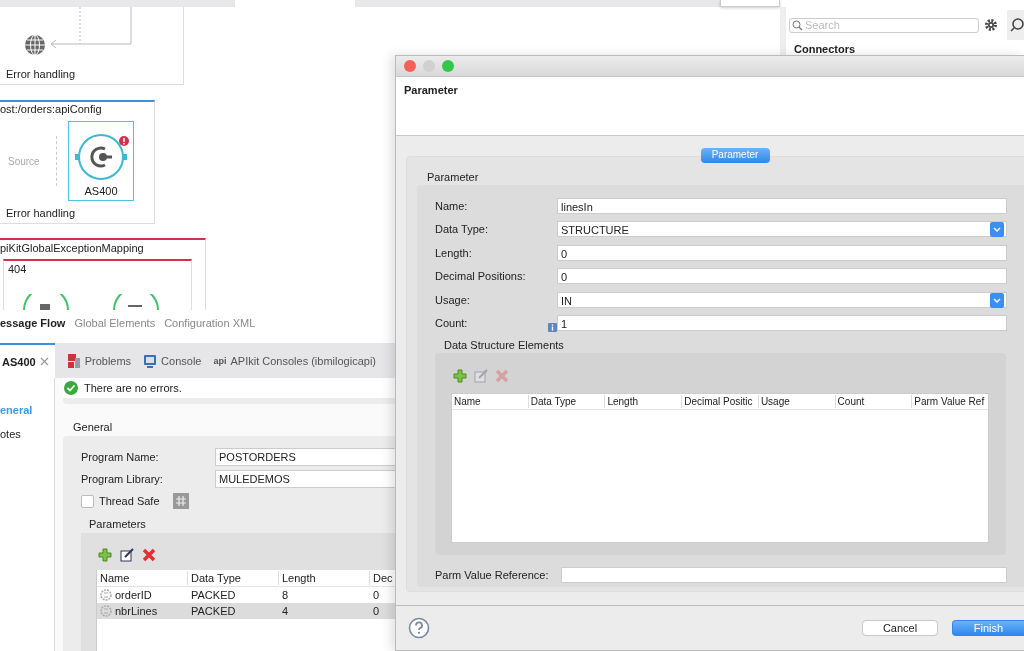 The image size is (1024, 651). Describe the element at coordinates (127, 555) in the screenshot. I see `edit-icon` at that location.